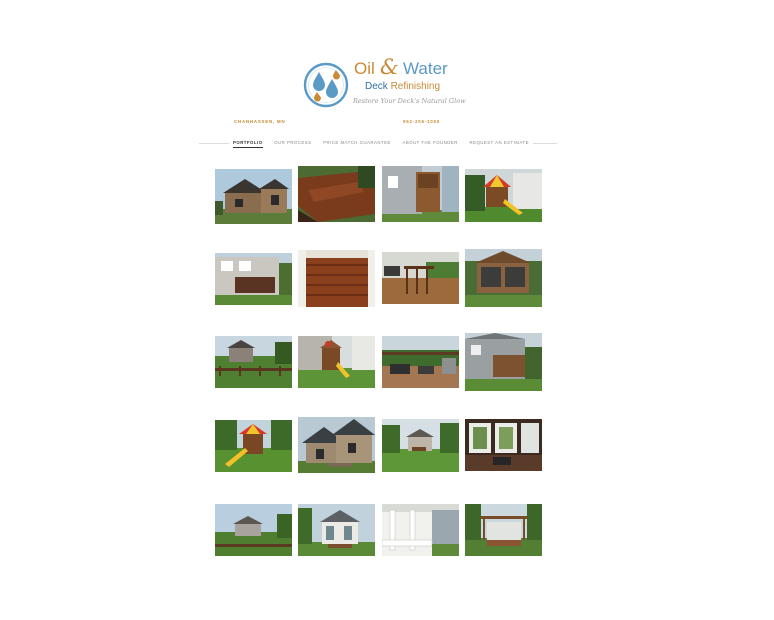 This screenshot has height=620, width=774. I want to click on backyard-distance-photo, so click(253, 530).